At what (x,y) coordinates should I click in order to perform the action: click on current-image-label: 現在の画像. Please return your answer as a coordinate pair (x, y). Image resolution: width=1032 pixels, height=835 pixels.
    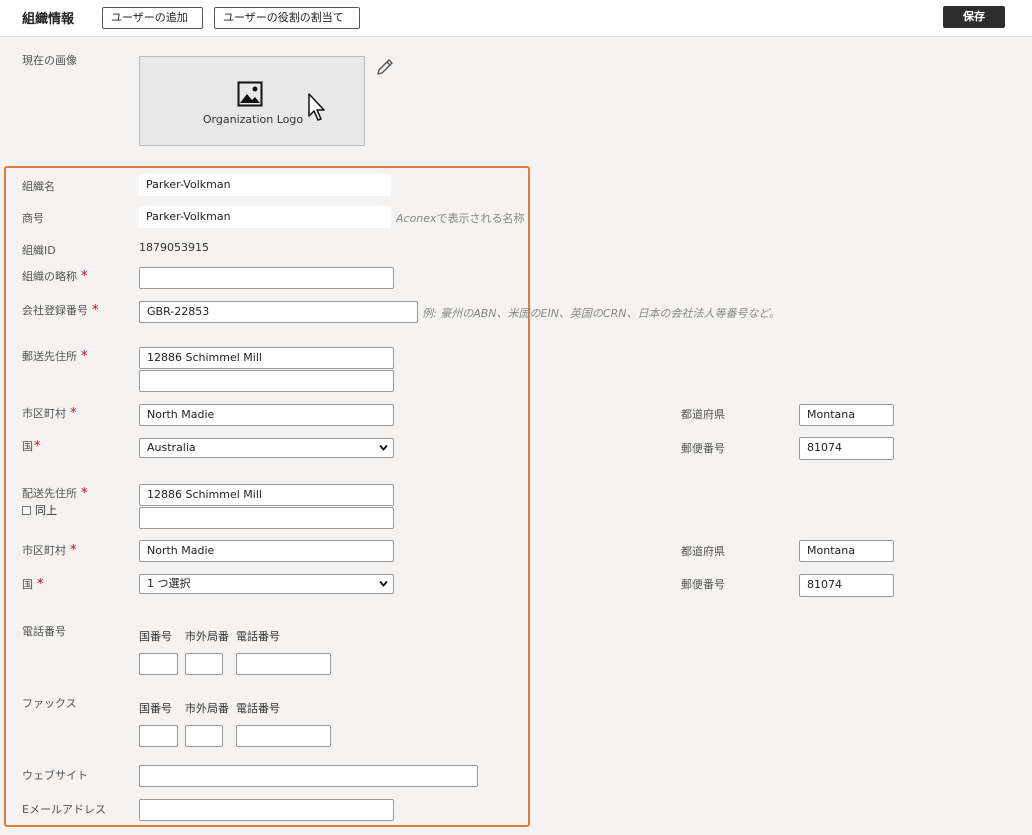
    Looking at the image, I should click on (49, 60).